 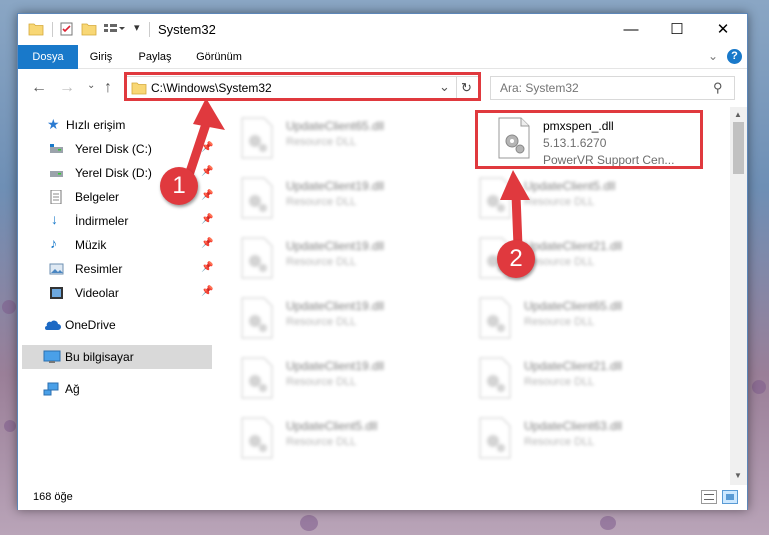 I want to click on callout-1: 1, so click(x=179, y=186).